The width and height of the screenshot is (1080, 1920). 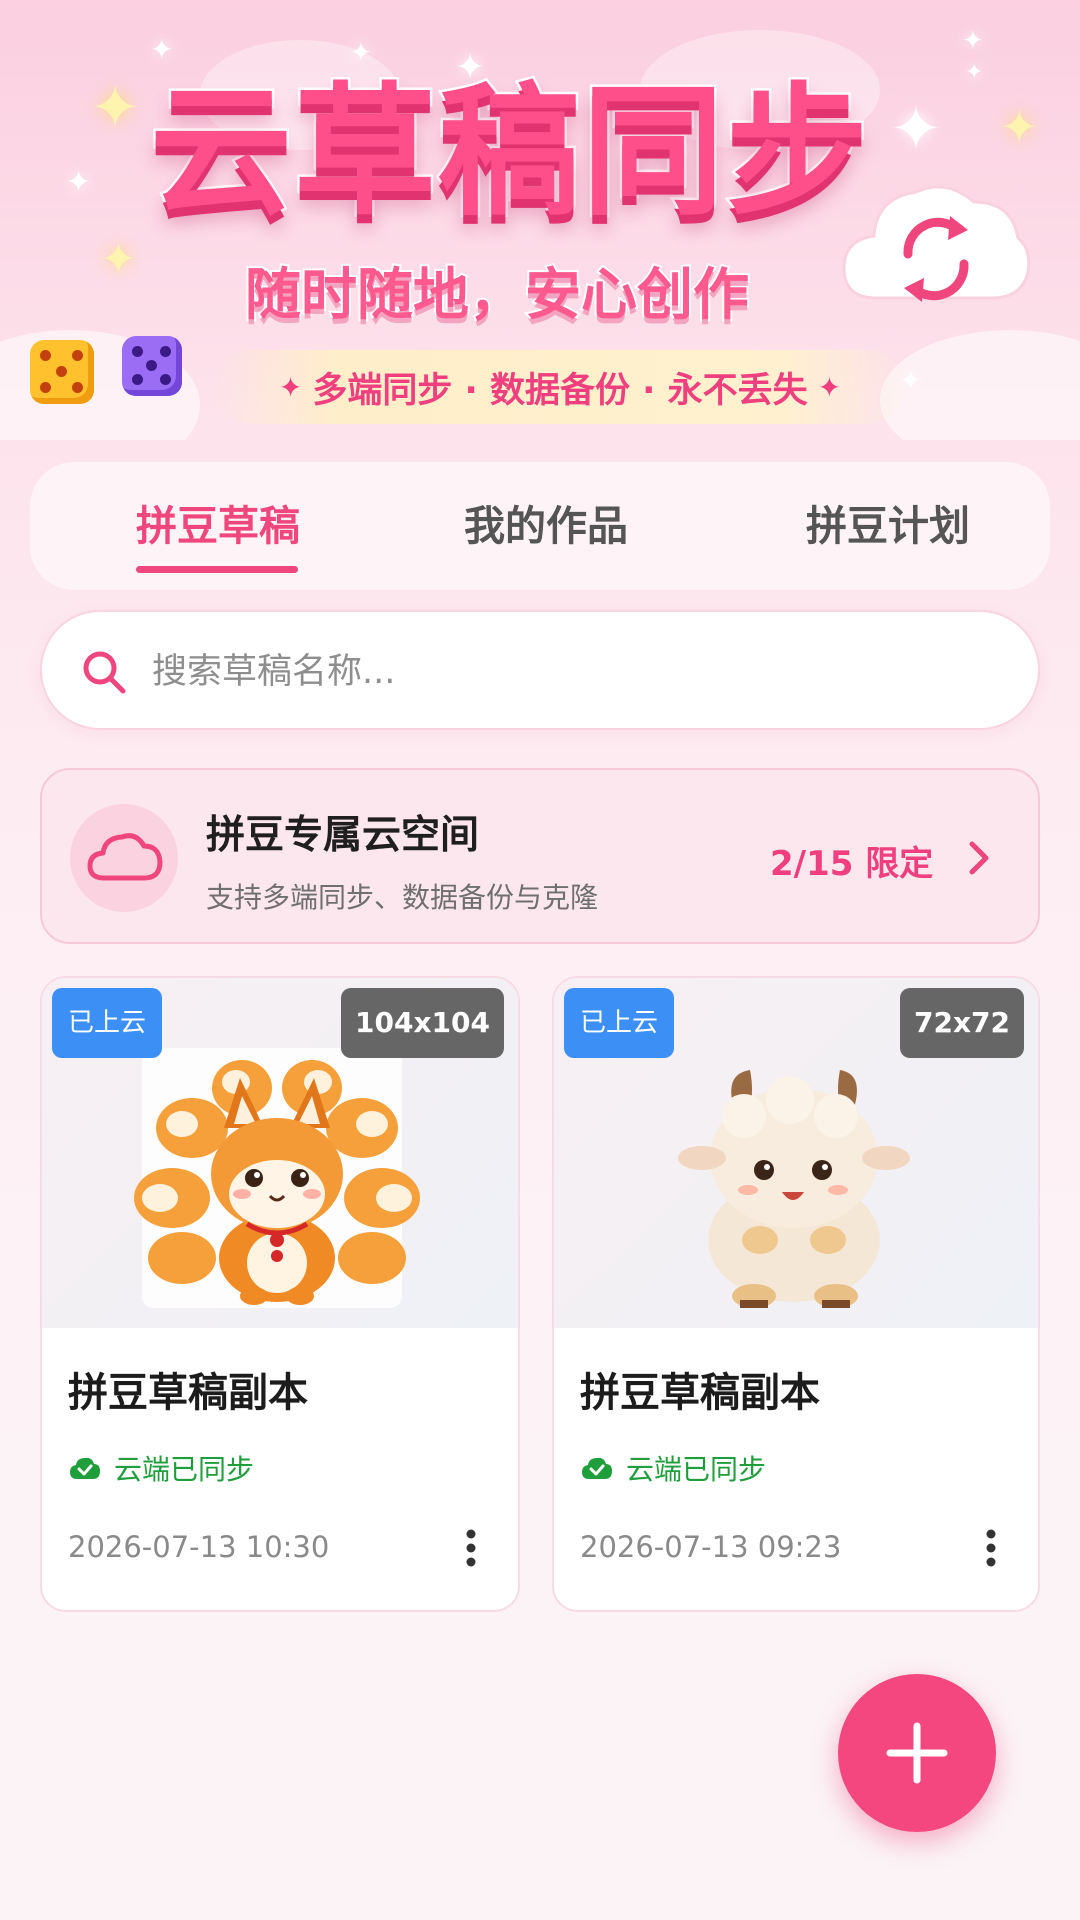 I want to click on draft-card: 已上云 72x72 拼豆草稿副本 云端已同步 2026-07-13 09:23, so click(x=796, y=1294).